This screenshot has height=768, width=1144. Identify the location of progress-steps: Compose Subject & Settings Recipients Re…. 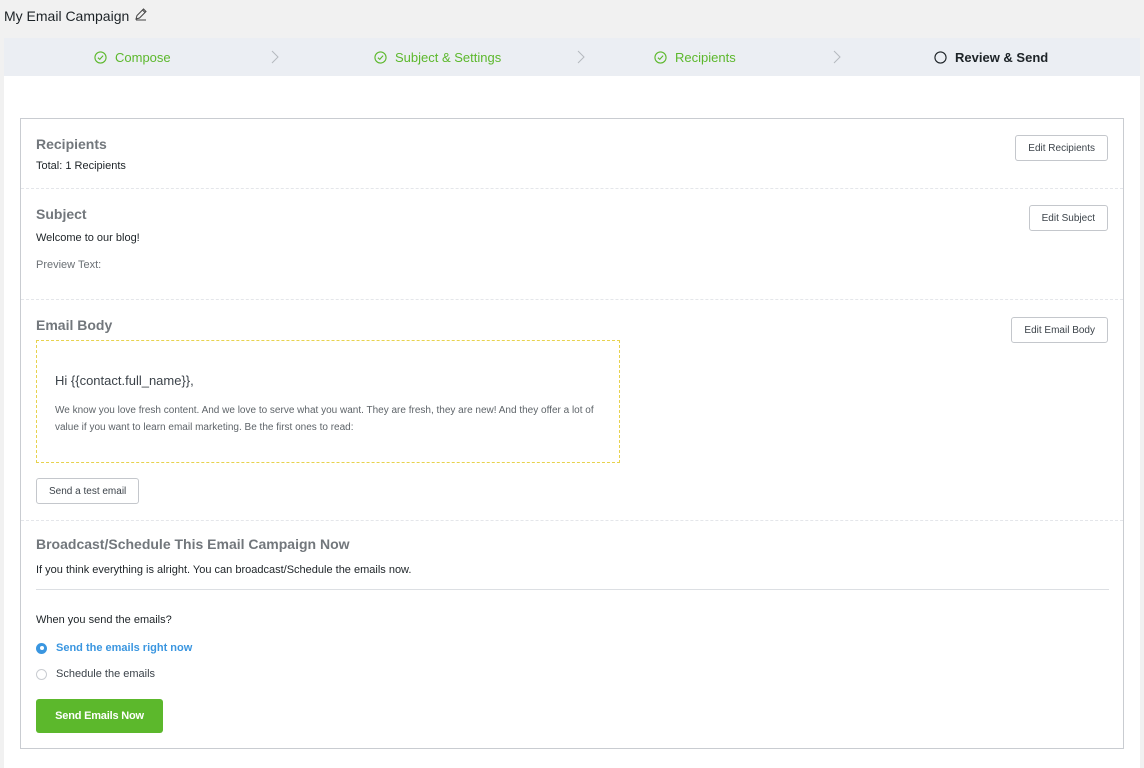
(572, 57).